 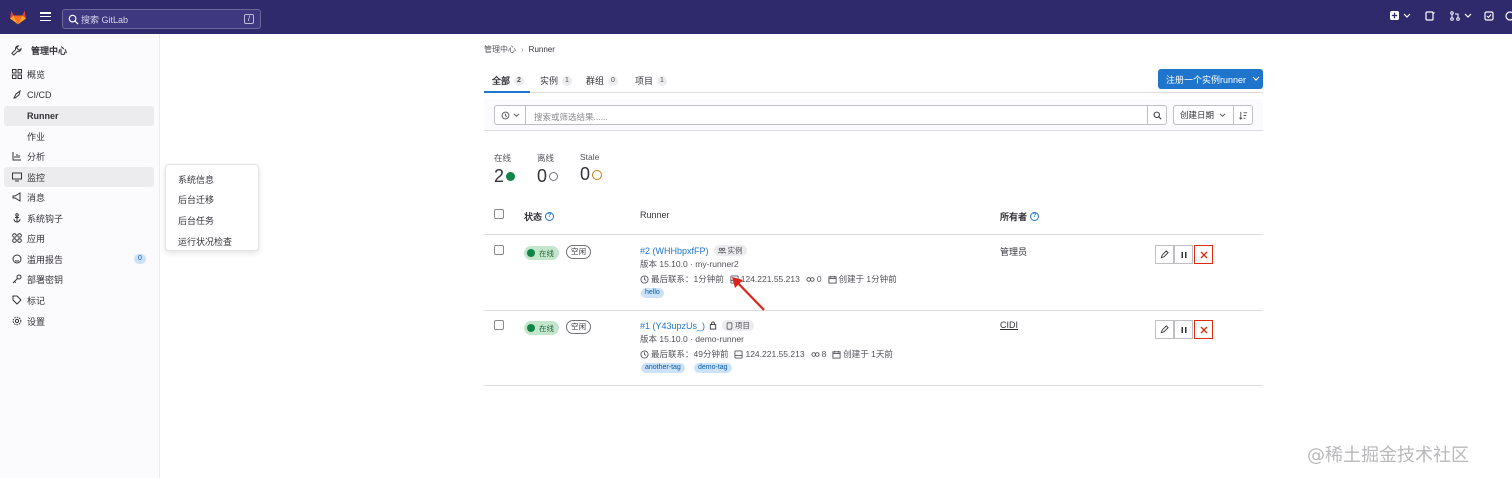 What do you see at coordinates (692, 339) in the screenshot?
I see `runner-version: 版本 15.10.0 · demo-runner` at bounding box center [692, 339].